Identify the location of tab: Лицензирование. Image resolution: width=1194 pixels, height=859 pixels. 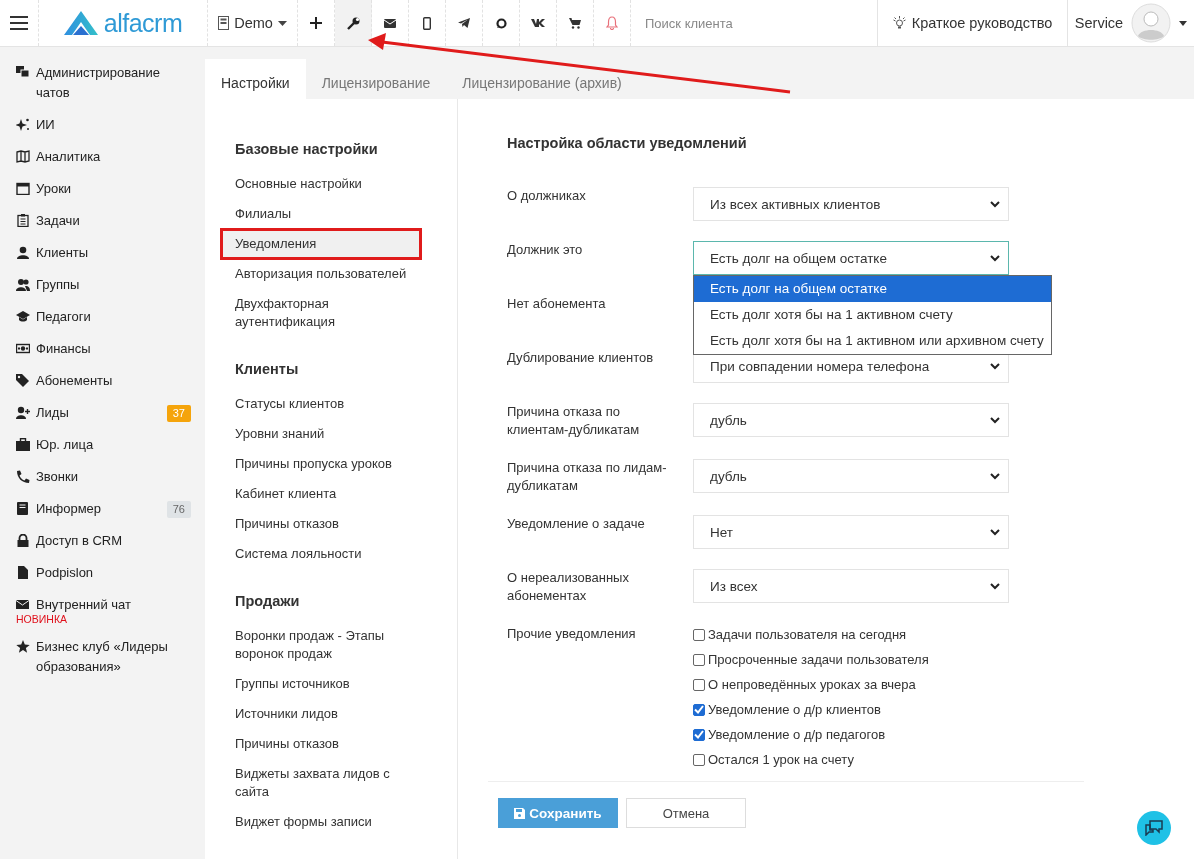
(376, 79).